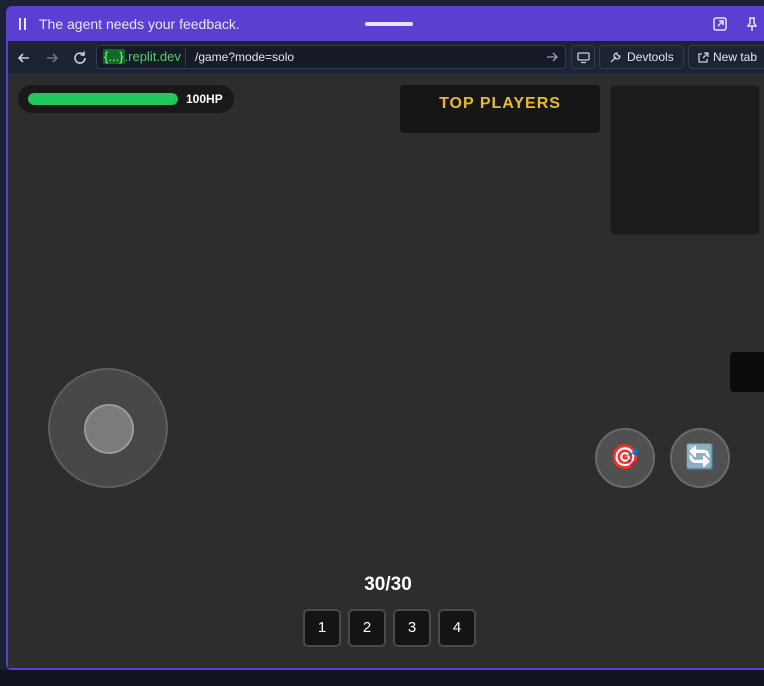 The height and width of the screenshot is (686, 764). What do you see at coordinates (457, 628) in the screenshot?
I see `weapon-slot-4: 4` at bounding box center [457, 628].